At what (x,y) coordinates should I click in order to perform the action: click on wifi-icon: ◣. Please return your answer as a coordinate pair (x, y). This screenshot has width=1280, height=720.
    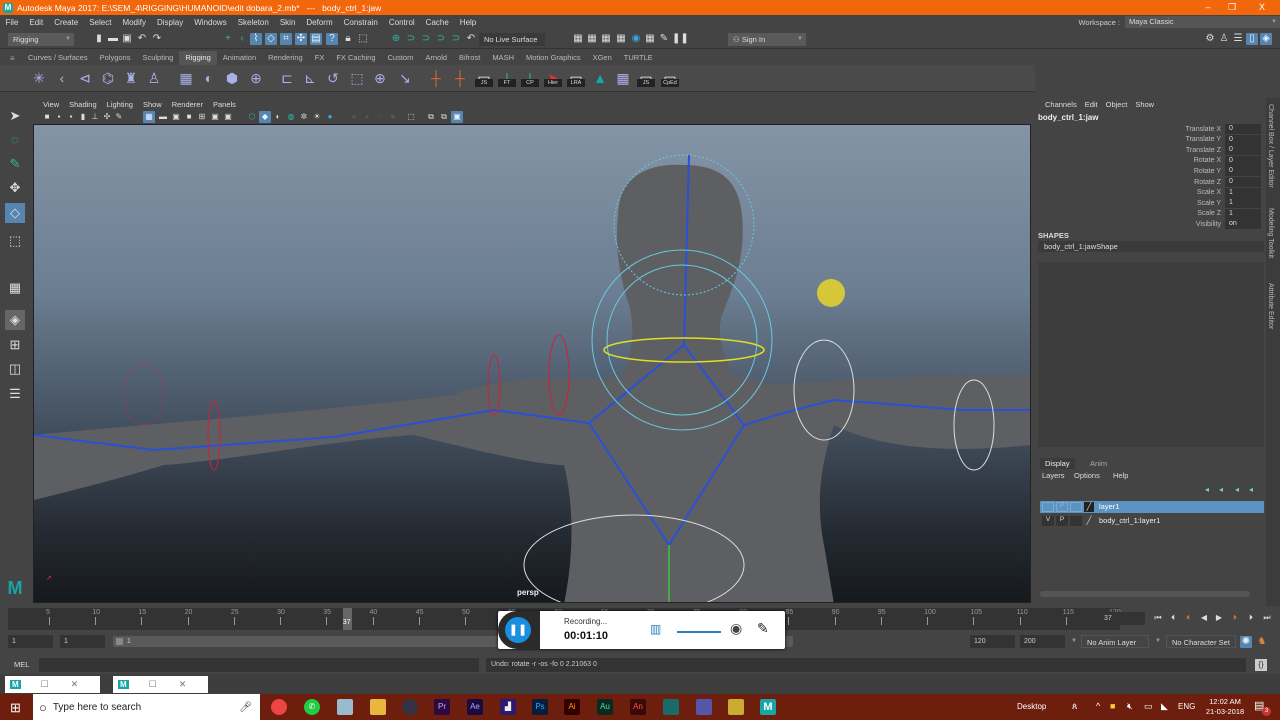
    Looking at the image, I should click on (1164, 706).